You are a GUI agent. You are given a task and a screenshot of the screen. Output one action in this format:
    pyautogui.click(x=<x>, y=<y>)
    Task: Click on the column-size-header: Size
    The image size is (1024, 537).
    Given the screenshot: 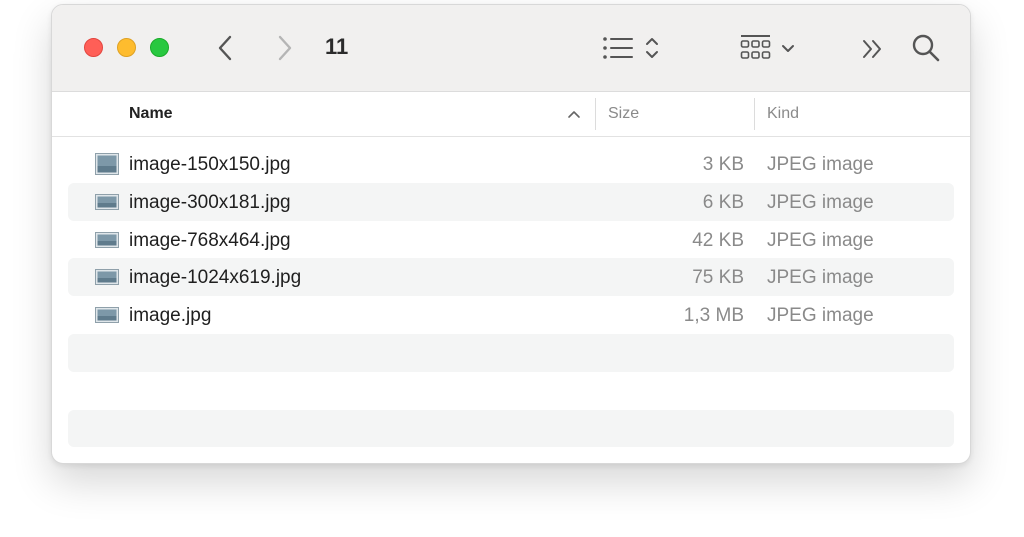 What is the action you would take?
    pyautogui.click(x=623, y=114)
    